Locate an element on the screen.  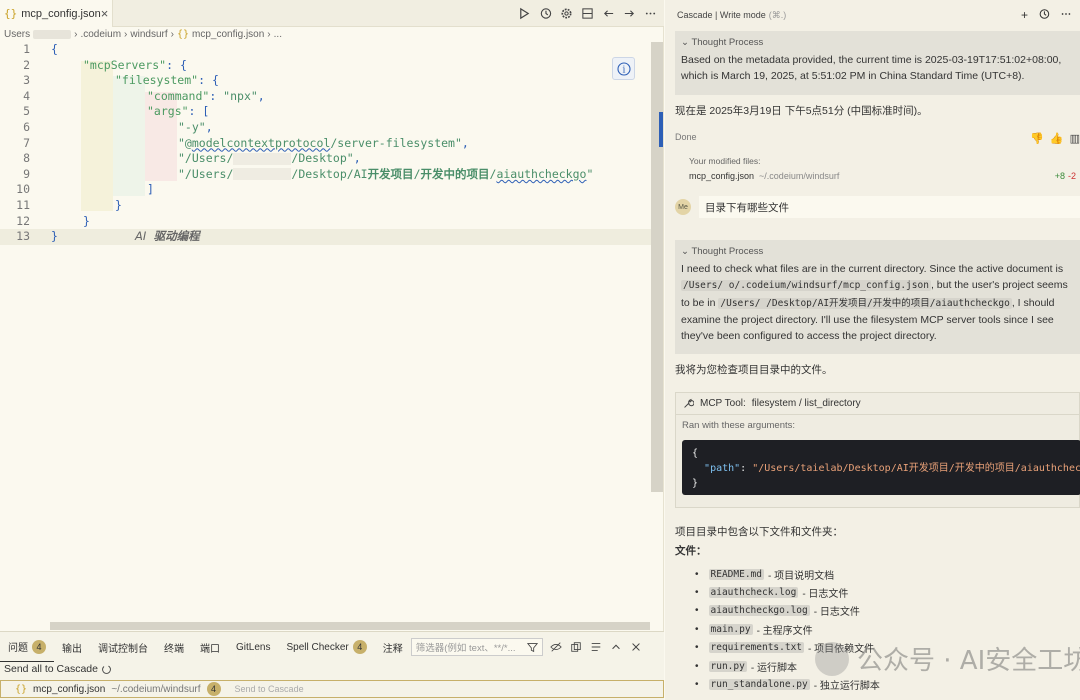
send-all-to-cascade-button: Send all to Cascade is located at coordinates (58, 669).